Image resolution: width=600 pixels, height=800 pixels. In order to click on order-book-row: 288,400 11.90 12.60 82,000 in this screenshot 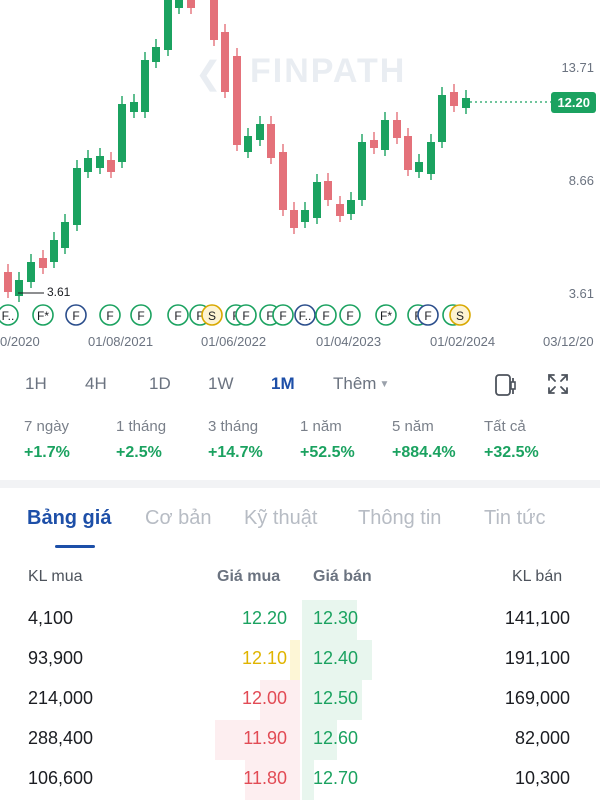, I will do `click(300, 740)`.